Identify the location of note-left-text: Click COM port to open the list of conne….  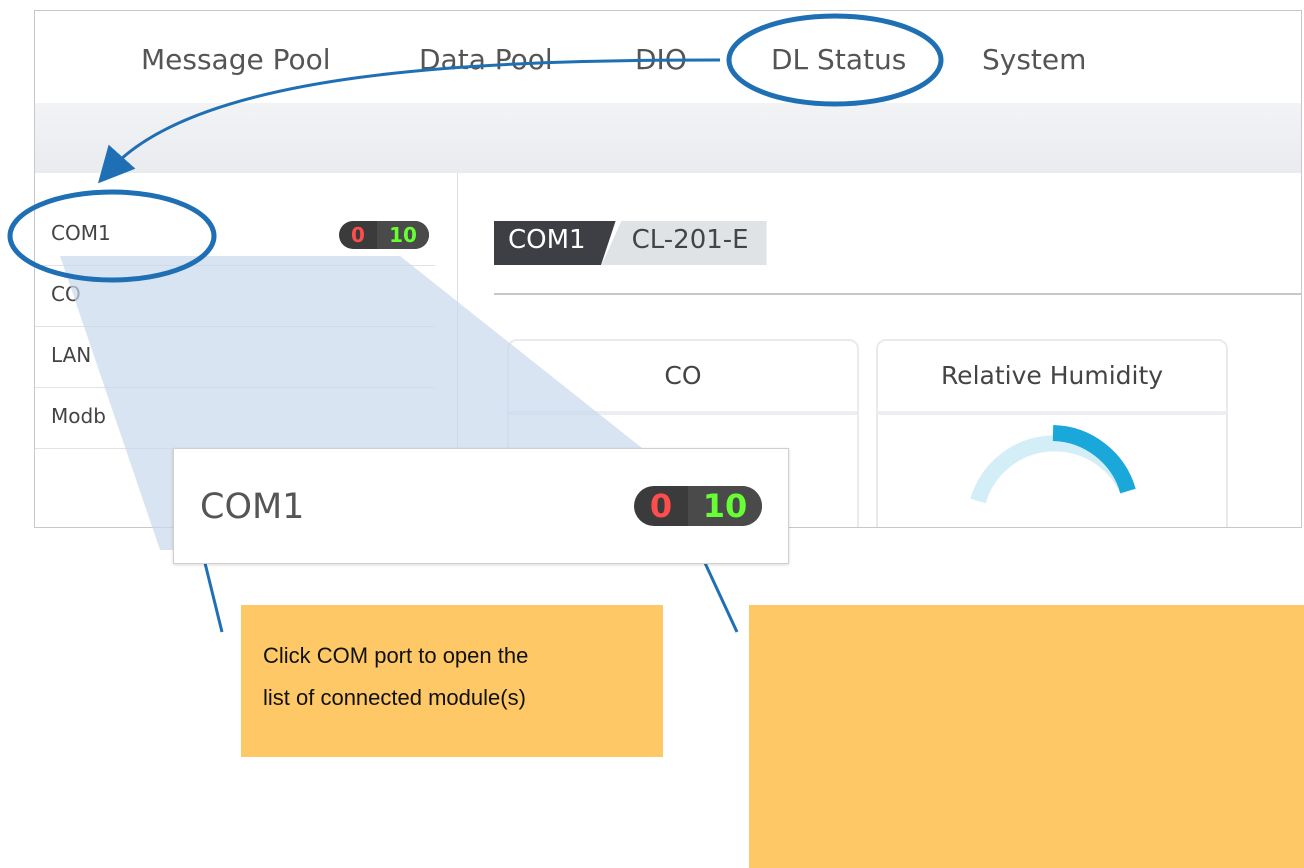
(395, 677).